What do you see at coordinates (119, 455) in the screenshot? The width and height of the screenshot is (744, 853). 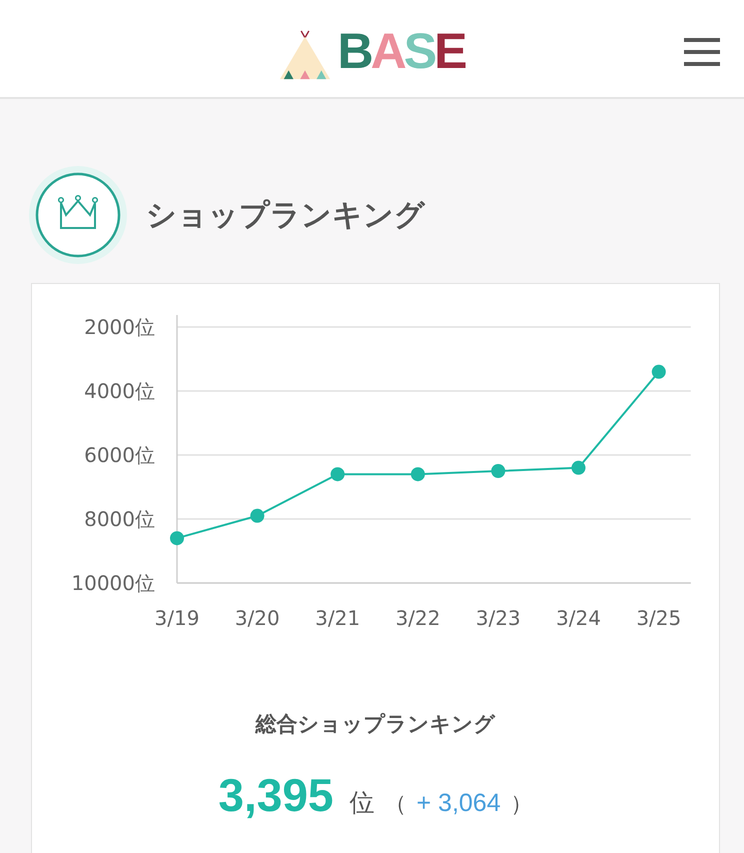 I see `y-tick-label: 6000位` at bounding box center [119, 455].